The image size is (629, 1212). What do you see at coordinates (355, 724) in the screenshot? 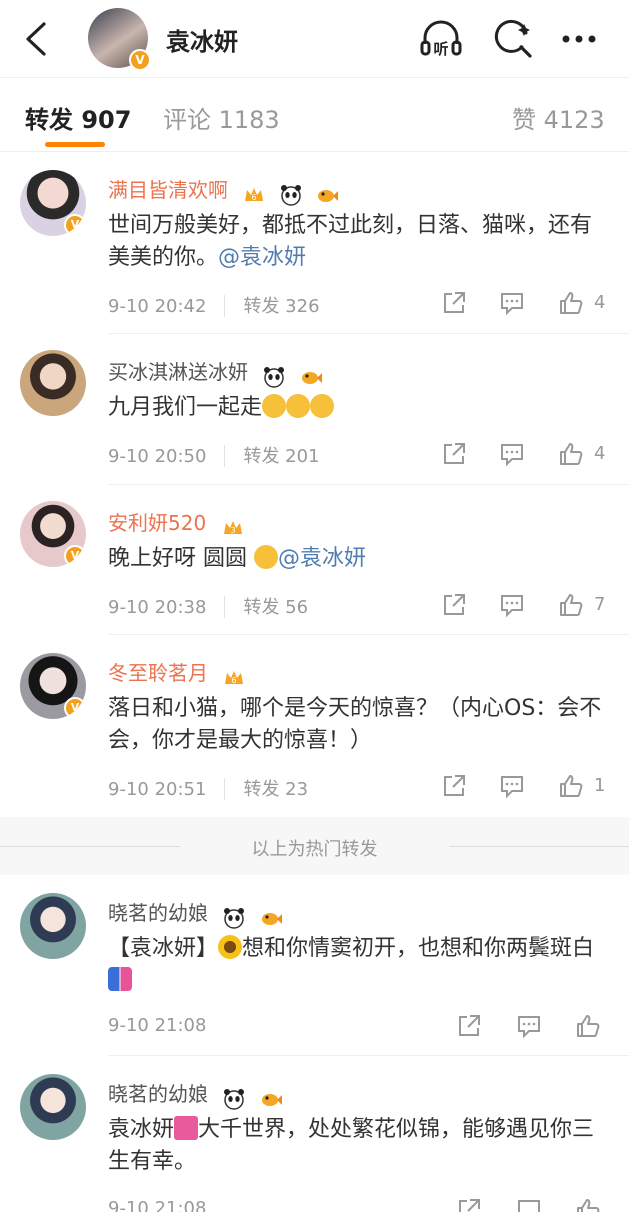
I see `repost-text: 落日和小猫，哪个是今天的惊喜？（内心OS：会不会，你才是最大的惊喜！）` at bounding box center [355, 724].